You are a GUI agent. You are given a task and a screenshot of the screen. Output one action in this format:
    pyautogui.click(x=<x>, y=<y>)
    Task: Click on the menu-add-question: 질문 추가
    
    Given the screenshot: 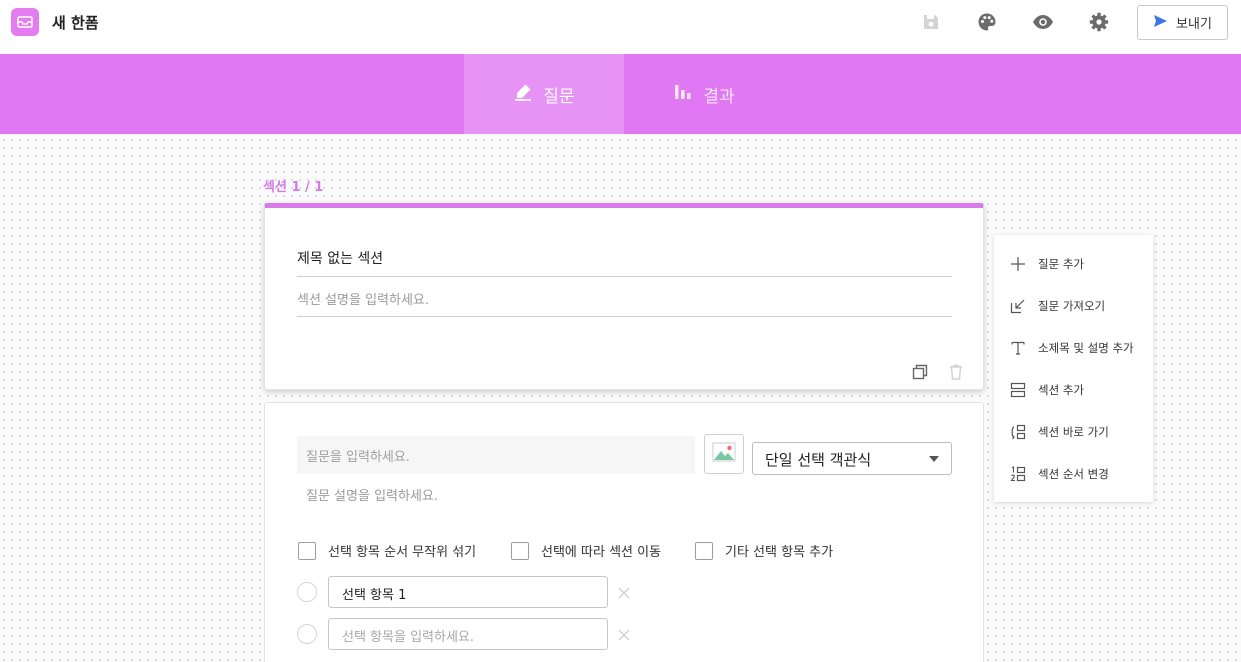 What is the action you would take?
    pyautogui.click(x=1047, y=264)
    